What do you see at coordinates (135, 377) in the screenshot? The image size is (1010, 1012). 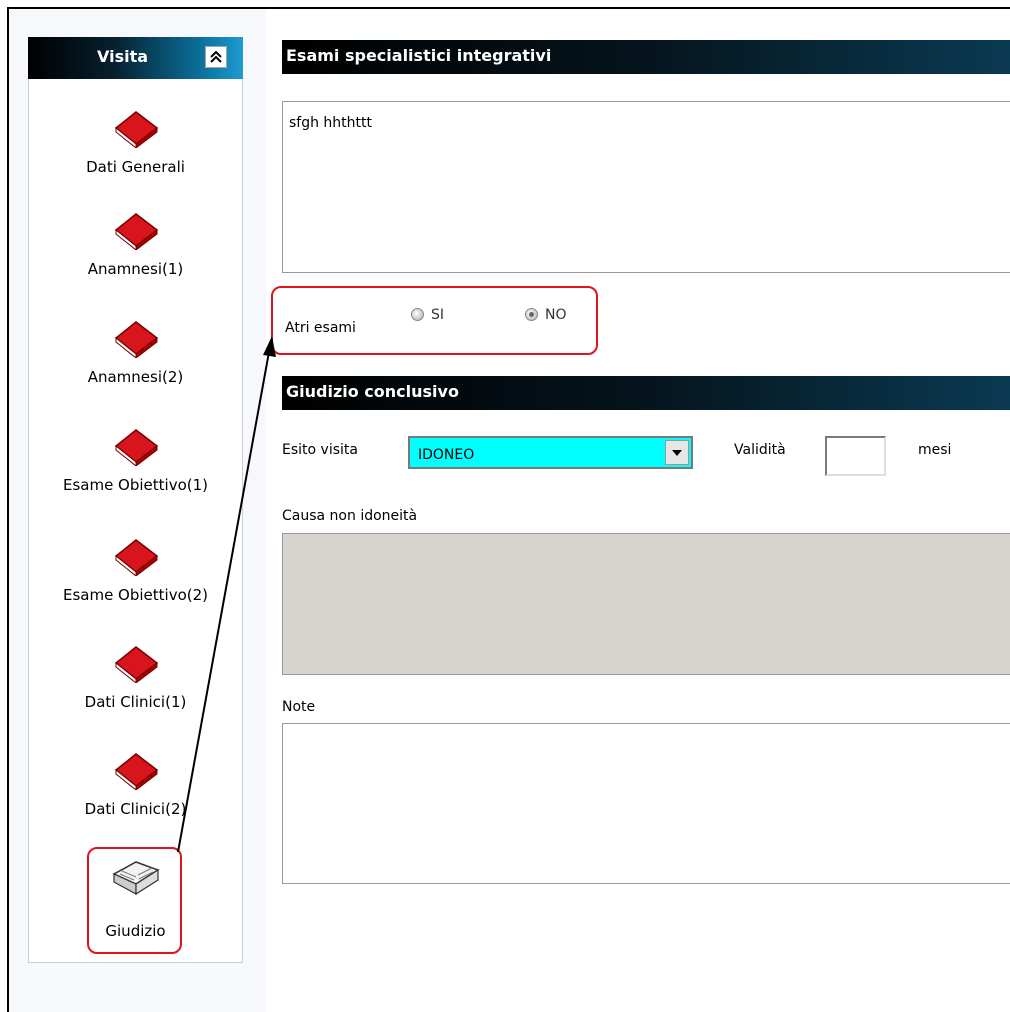 I see `sidebar-item-label: Anamnesi(2)` at bounding box center [135, 377].